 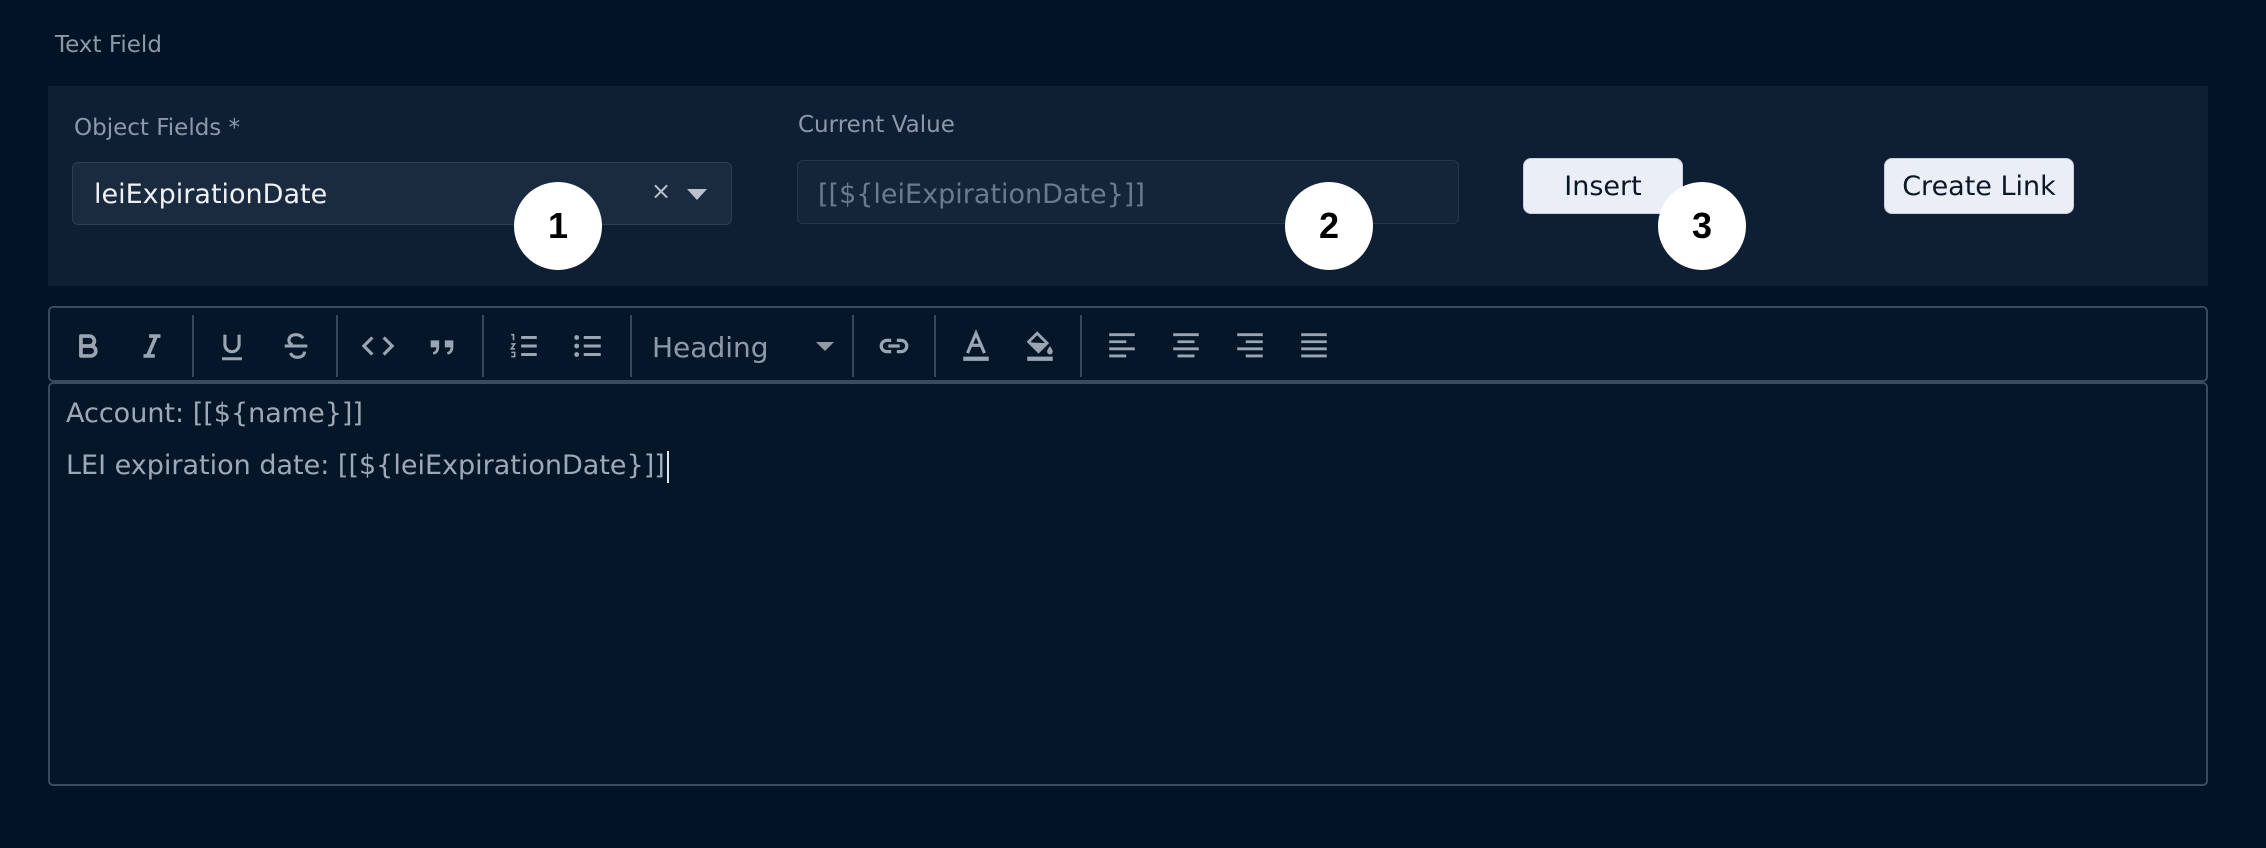 What do you see at coordinates (1314, 346) in the screenshot?
I see `align-justify-icon` at bounding box center [1314, 346].